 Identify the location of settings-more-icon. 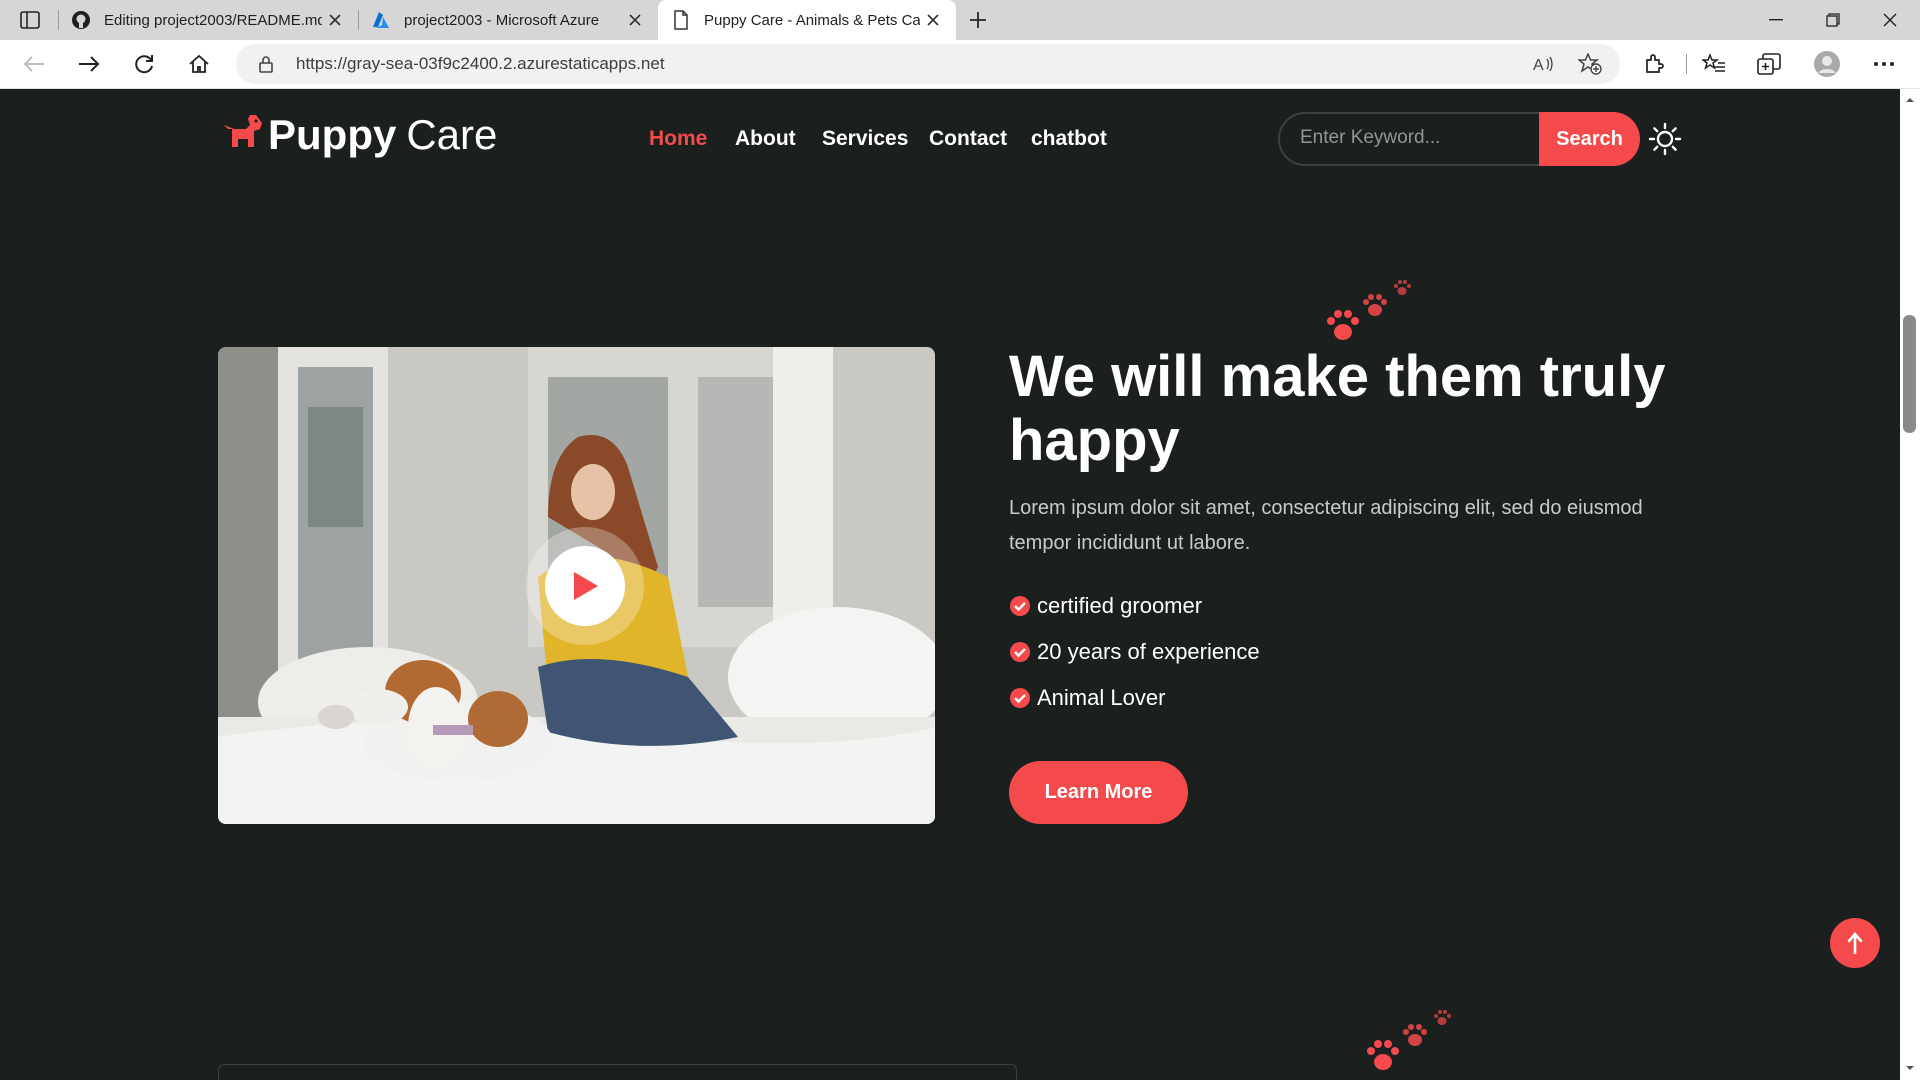
(1884, 64).